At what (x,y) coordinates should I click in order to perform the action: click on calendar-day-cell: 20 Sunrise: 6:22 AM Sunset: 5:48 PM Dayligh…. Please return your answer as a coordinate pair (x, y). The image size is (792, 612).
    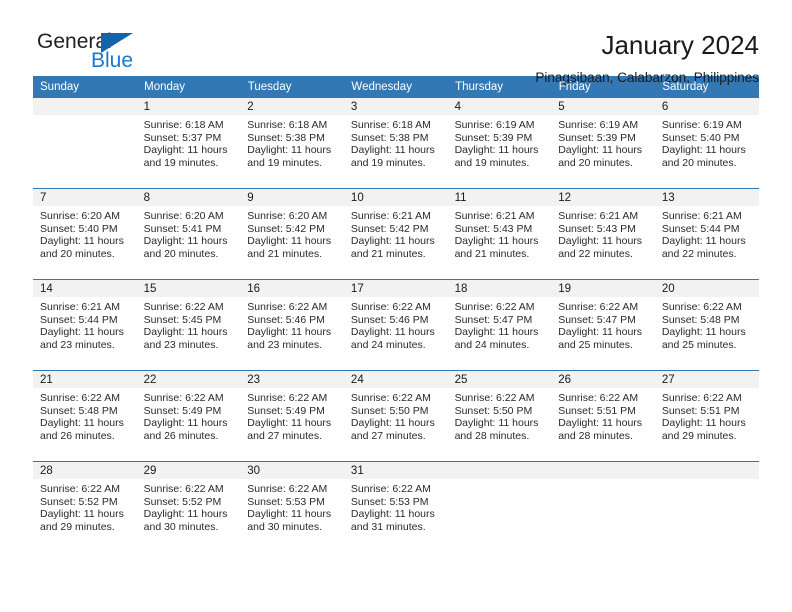
    Looking at the image, I should click on (706, 325).